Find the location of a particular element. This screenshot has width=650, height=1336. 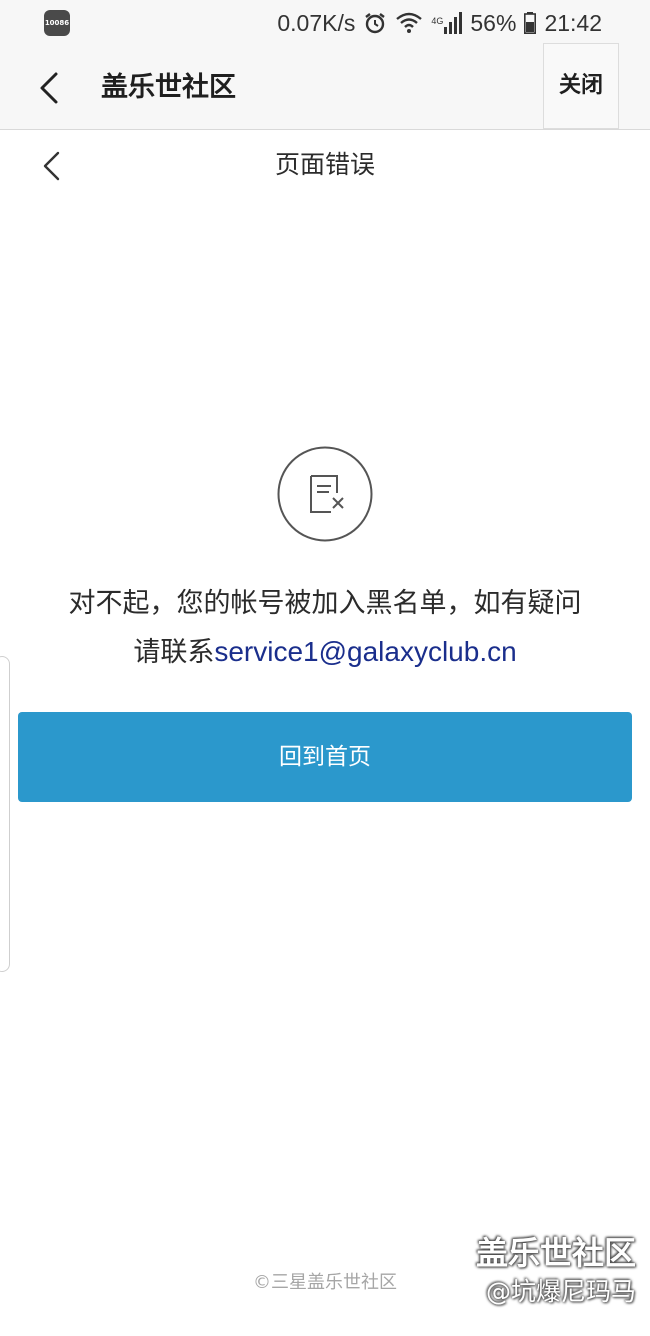

wifi-icon is located at coordinates (409, 23).